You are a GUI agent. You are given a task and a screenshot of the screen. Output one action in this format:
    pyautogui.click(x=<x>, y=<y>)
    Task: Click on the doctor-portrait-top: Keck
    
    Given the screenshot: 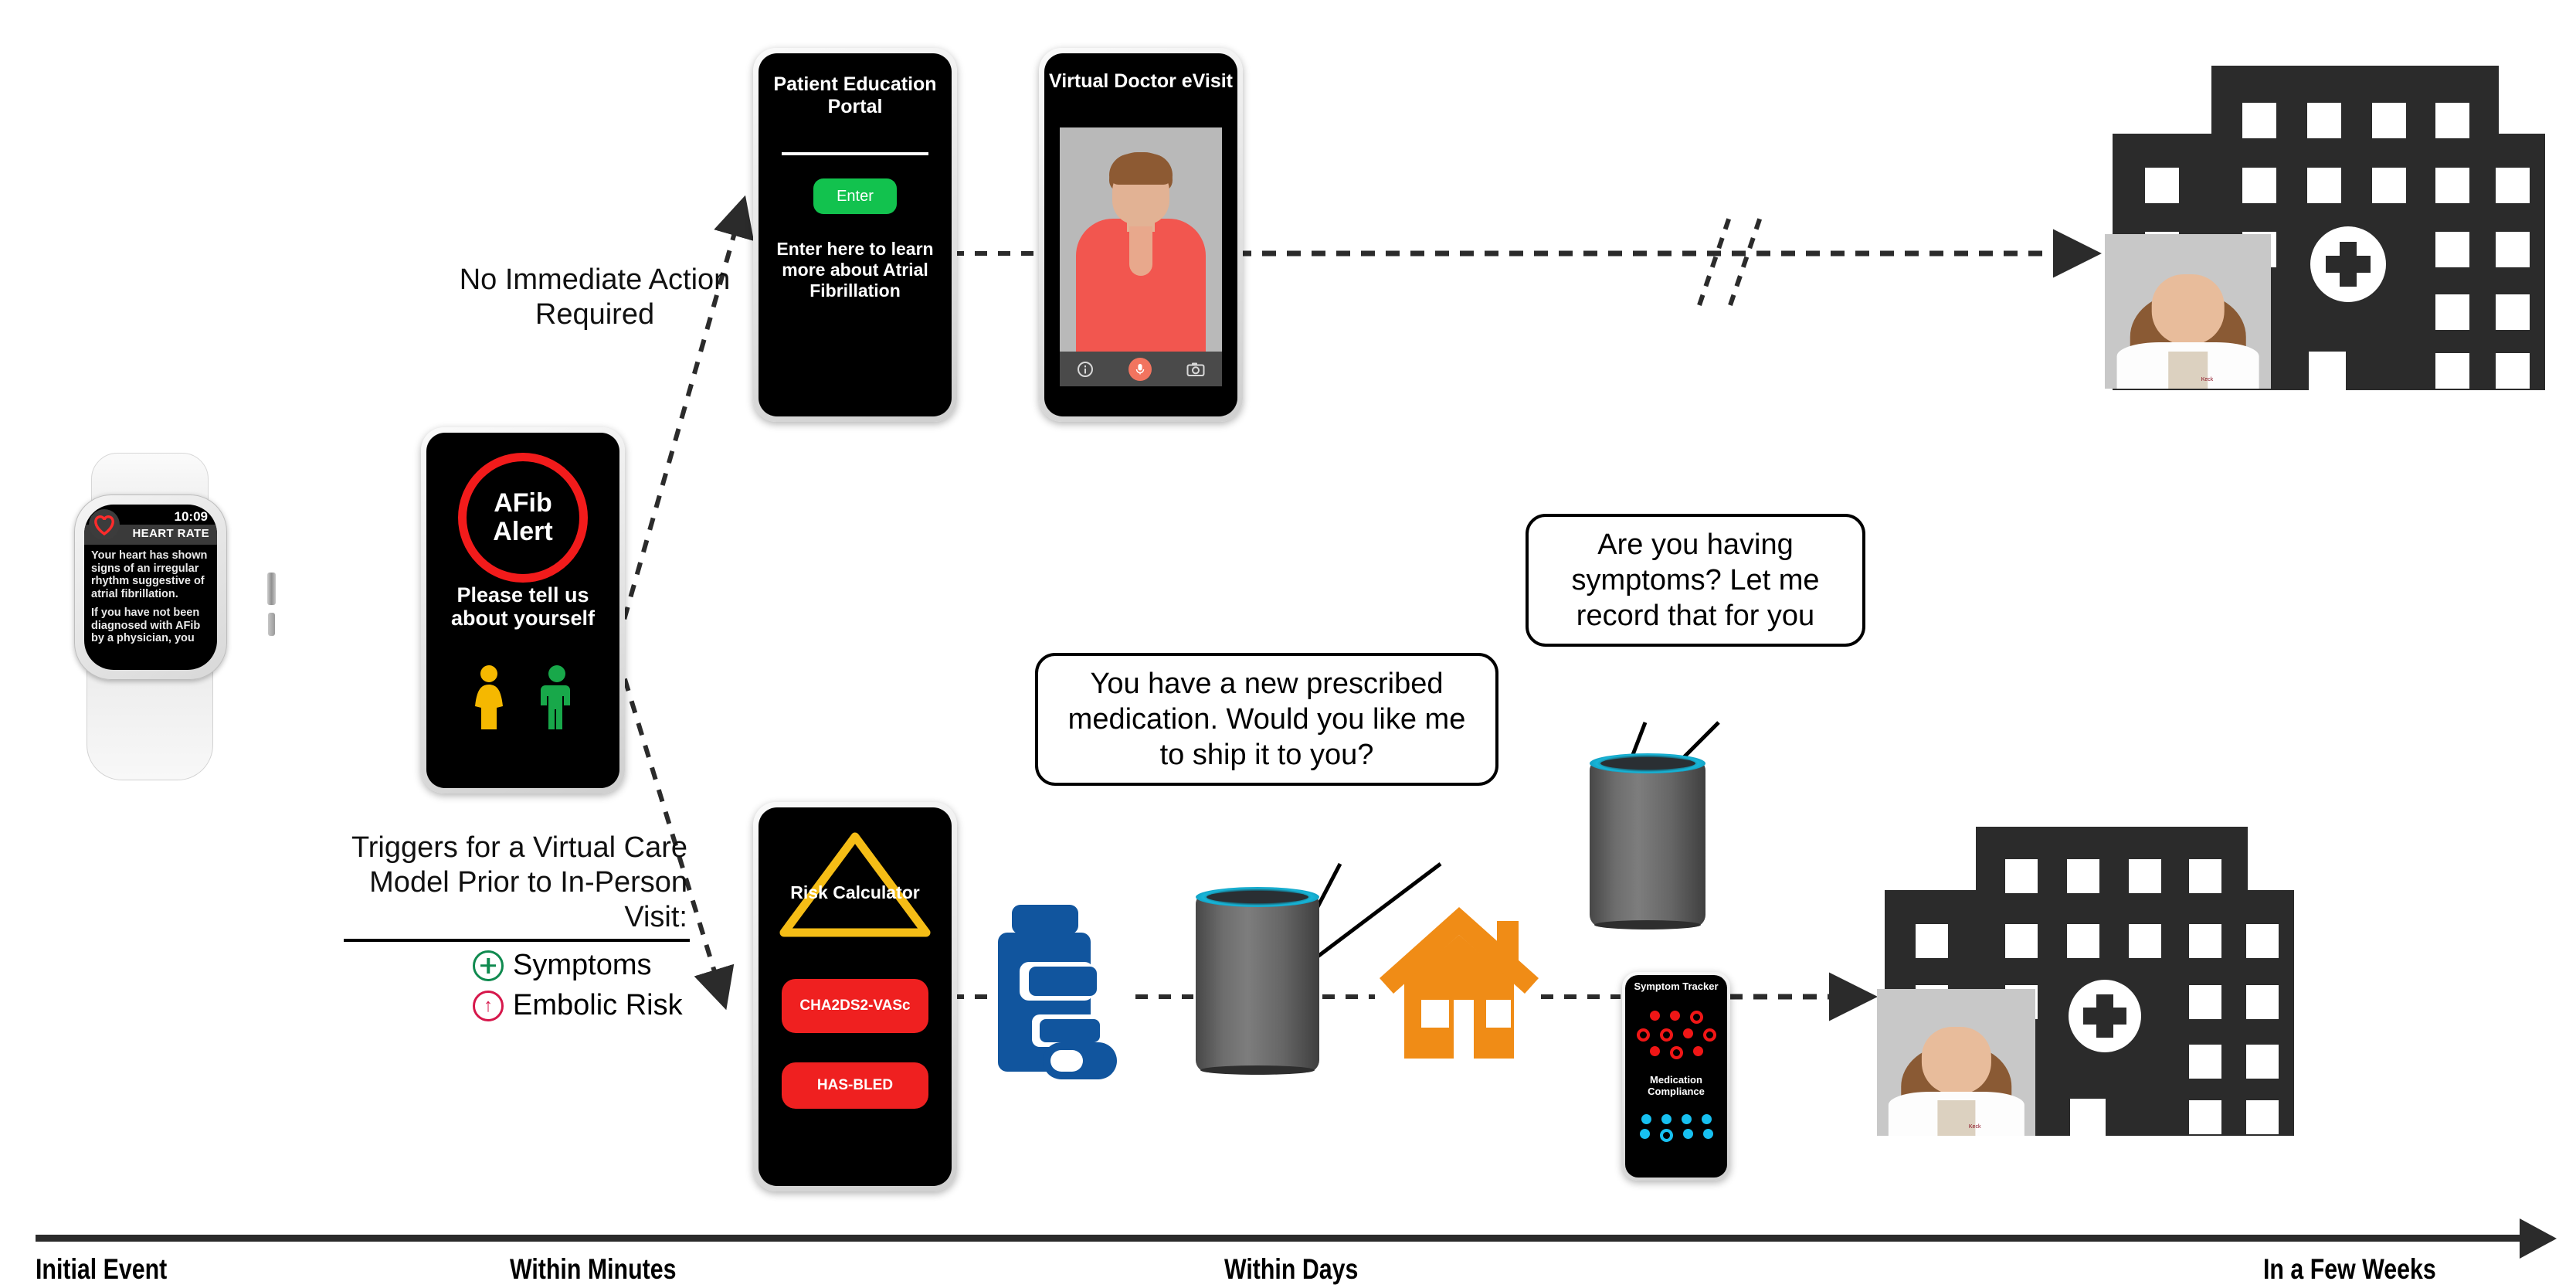 What is the action you would take?
    pyautogui.click(x=2188, y=311)
    